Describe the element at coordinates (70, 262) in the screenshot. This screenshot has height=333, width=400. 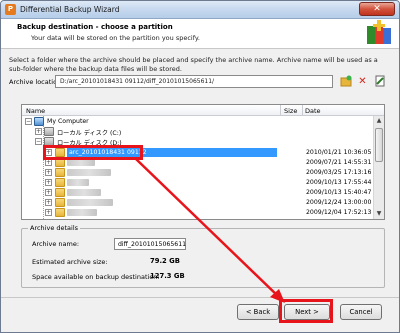
I see `estimated-size-label: Estimated archive size:` at that location.